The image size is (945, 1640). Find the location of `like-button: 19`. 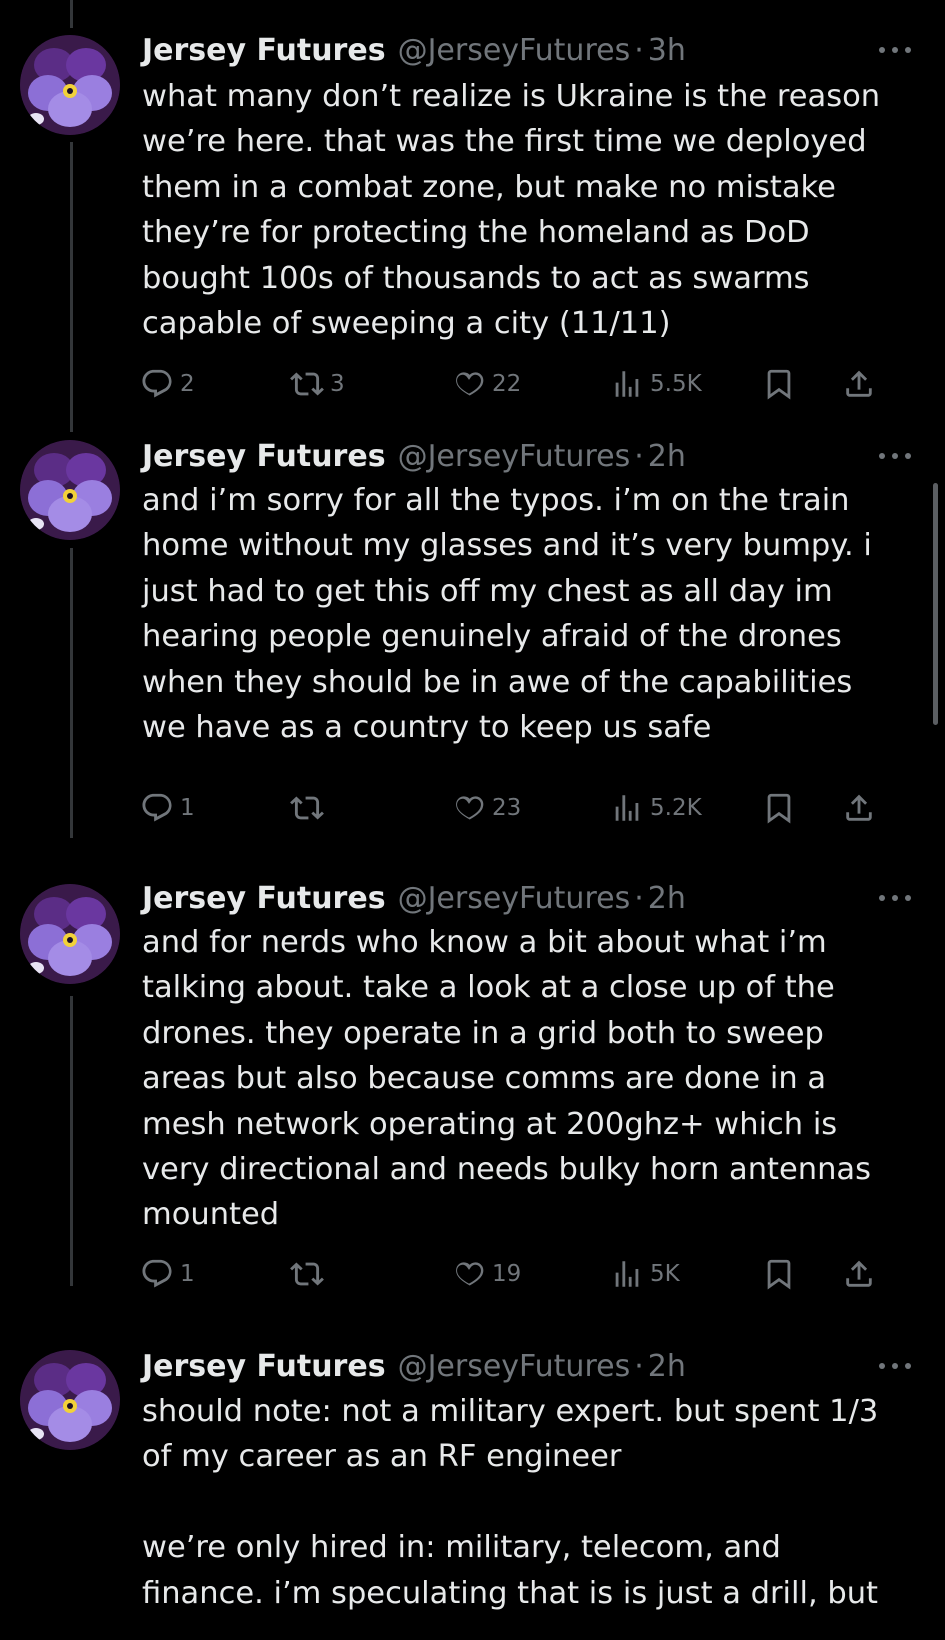

like-button: 19 is located at coordinates (486, 1274).